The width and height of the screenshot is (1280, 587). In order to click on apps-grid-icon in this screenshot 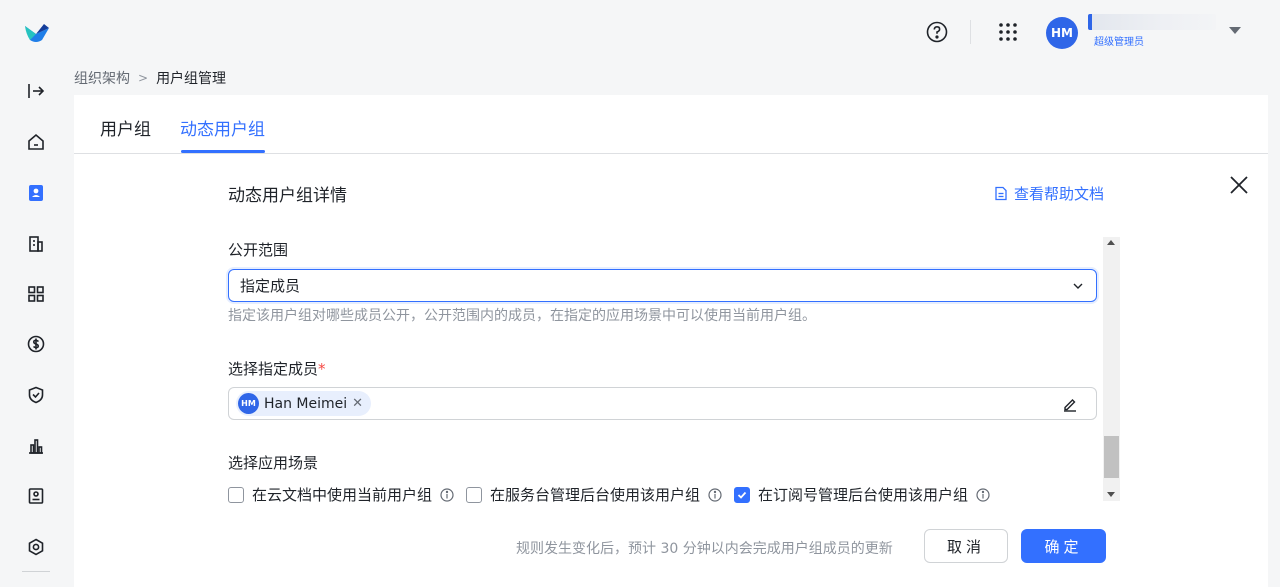, I will do `click(36, 294)`.